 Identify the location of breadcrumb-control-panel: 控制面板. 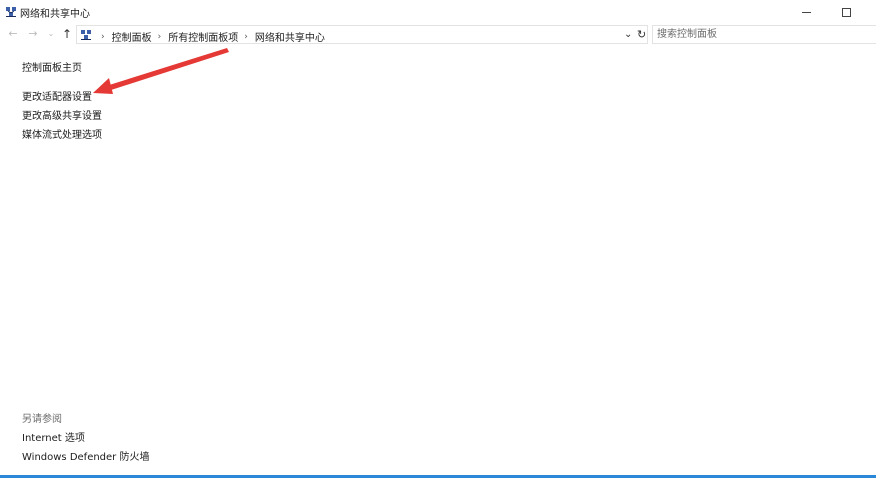
(132, 36).